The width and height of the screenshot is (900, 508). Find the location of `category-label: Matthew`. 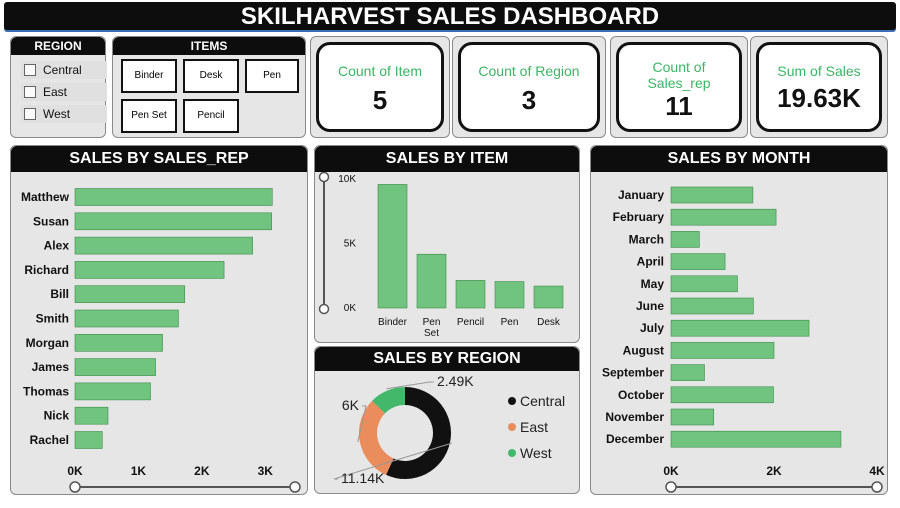

category-label: Matthew is located at coordinates (45, 197).